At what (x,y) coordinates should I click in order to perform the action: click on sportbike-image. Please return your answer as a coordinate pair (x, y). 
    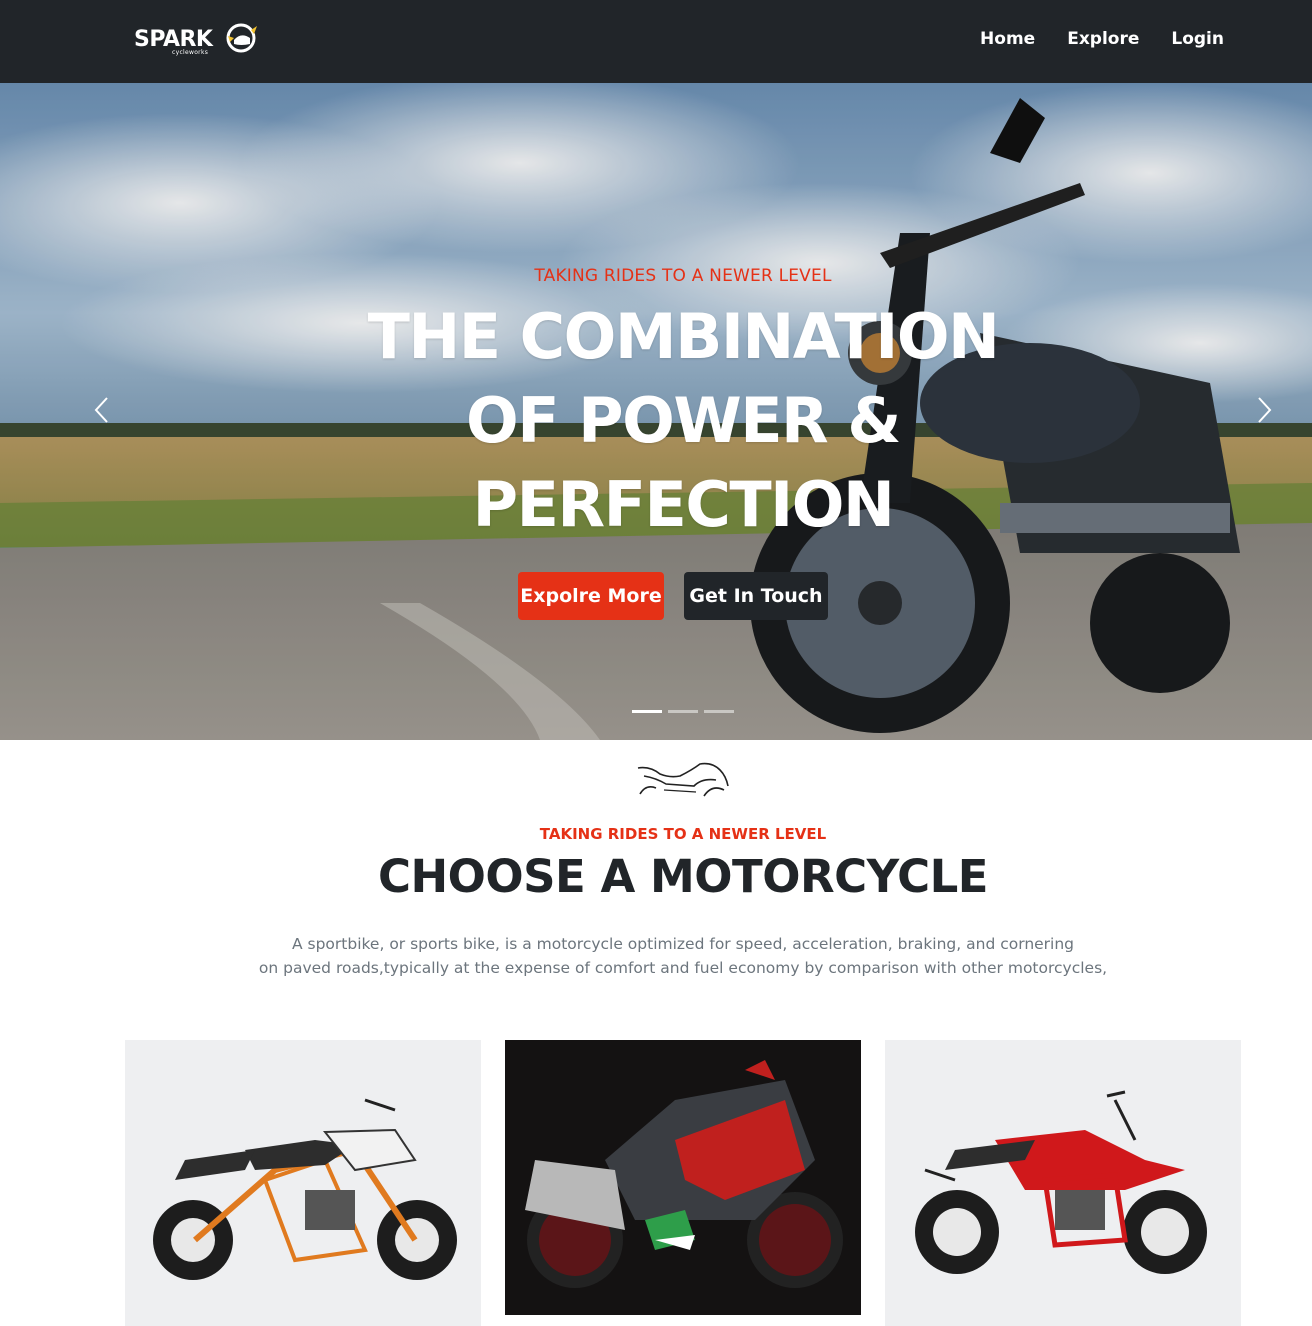
    Looking at the image, I should click on (684, 1174).